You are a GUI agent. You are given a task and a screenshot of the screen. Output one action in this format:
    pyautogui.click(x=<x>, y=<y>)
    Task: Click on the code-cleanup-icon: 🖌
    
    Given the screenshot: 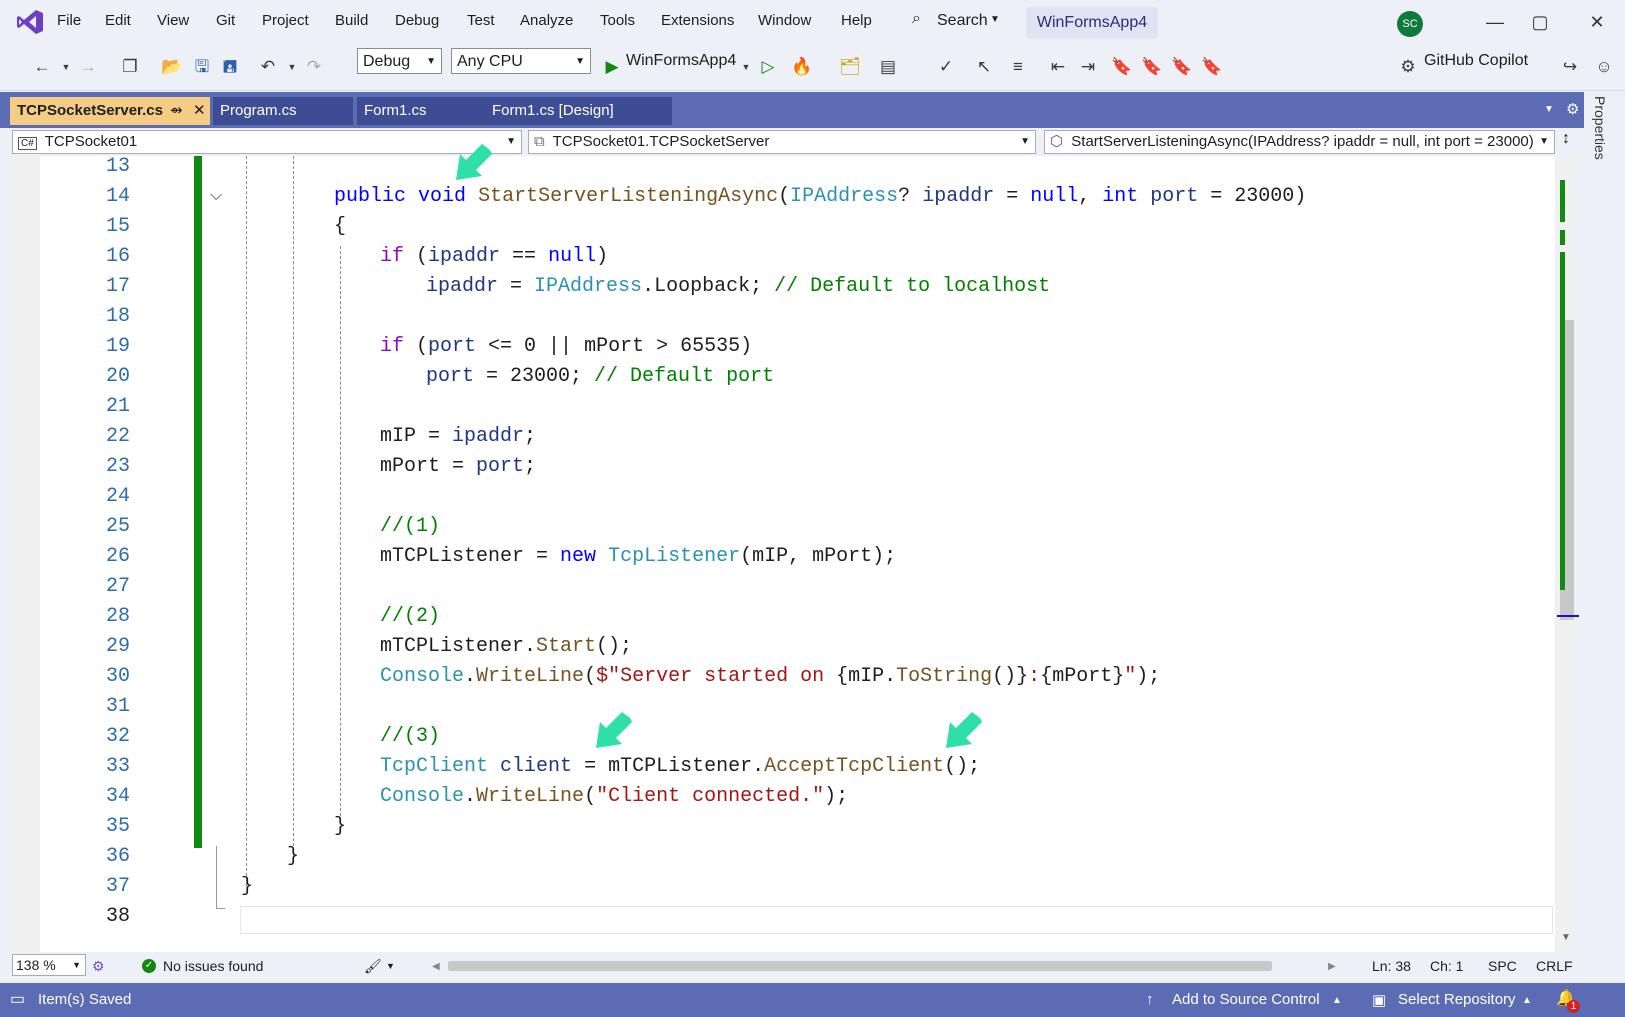 What is the action you would take?
    pyautogui.click(x=373, y=966)
    